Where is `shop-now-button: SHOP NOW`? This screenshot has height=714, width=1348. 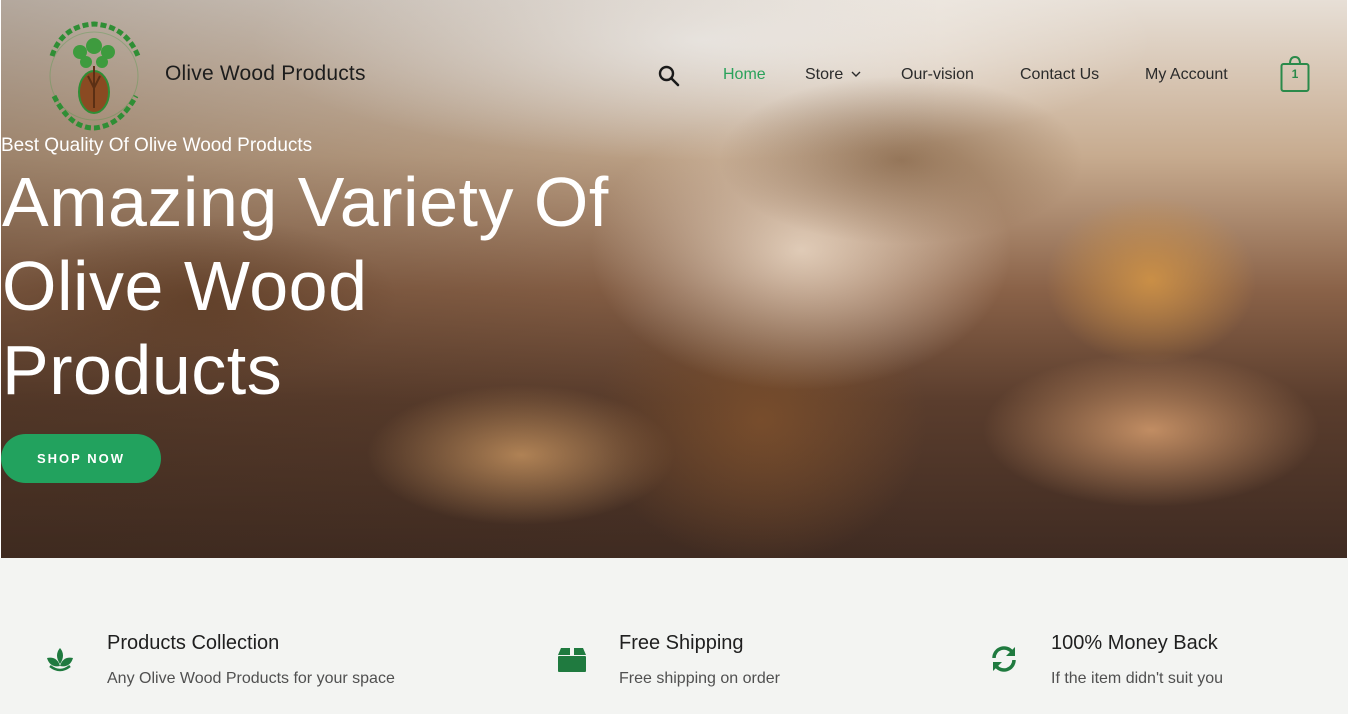 shop-now-button: SHOP NOW is located at coordinates (81, 458).